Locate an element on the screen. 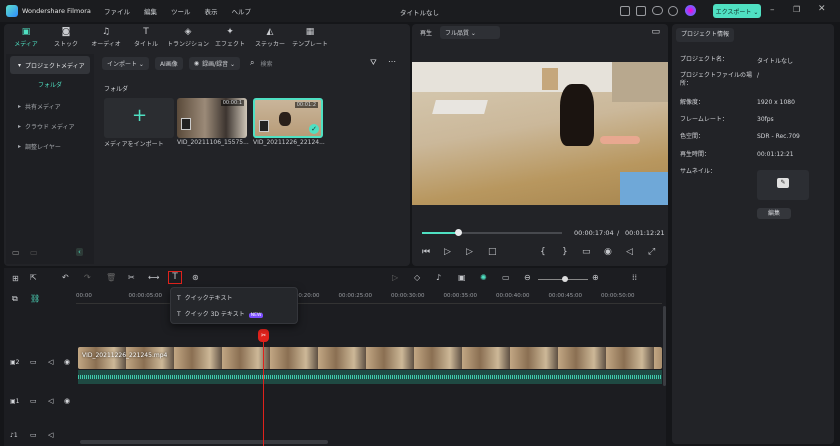 This screenshot has width=840, height=446. mark-in-icon: { is located at coordinates (543, 252).